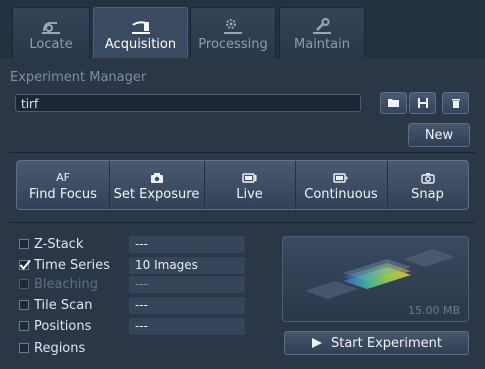 The height and width of the screenshot is (369, 485). Describe the element at coordinates (51, 44) in the screenshot. I see `tab-label: Locate` at that location.